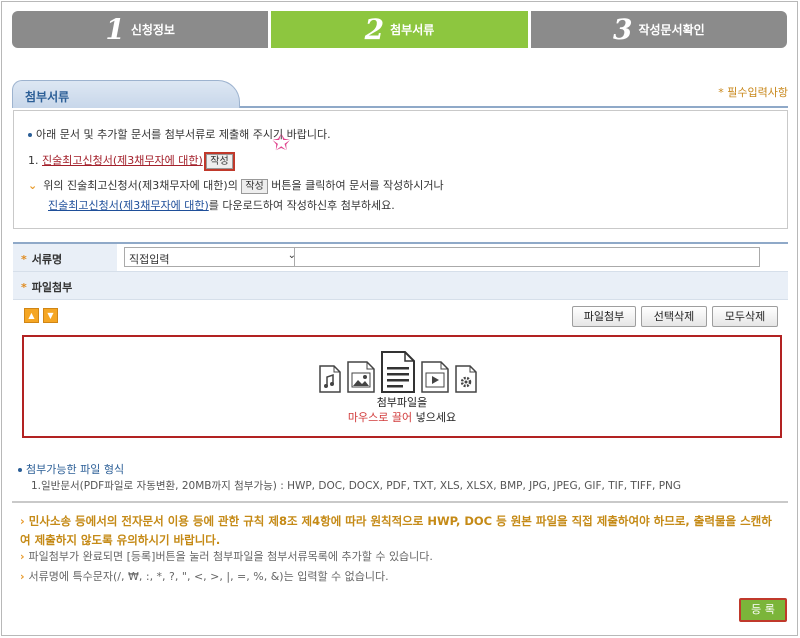 This screenshot has height=638, width=800. I want to click on write-button: 작성, so click(219, 161).